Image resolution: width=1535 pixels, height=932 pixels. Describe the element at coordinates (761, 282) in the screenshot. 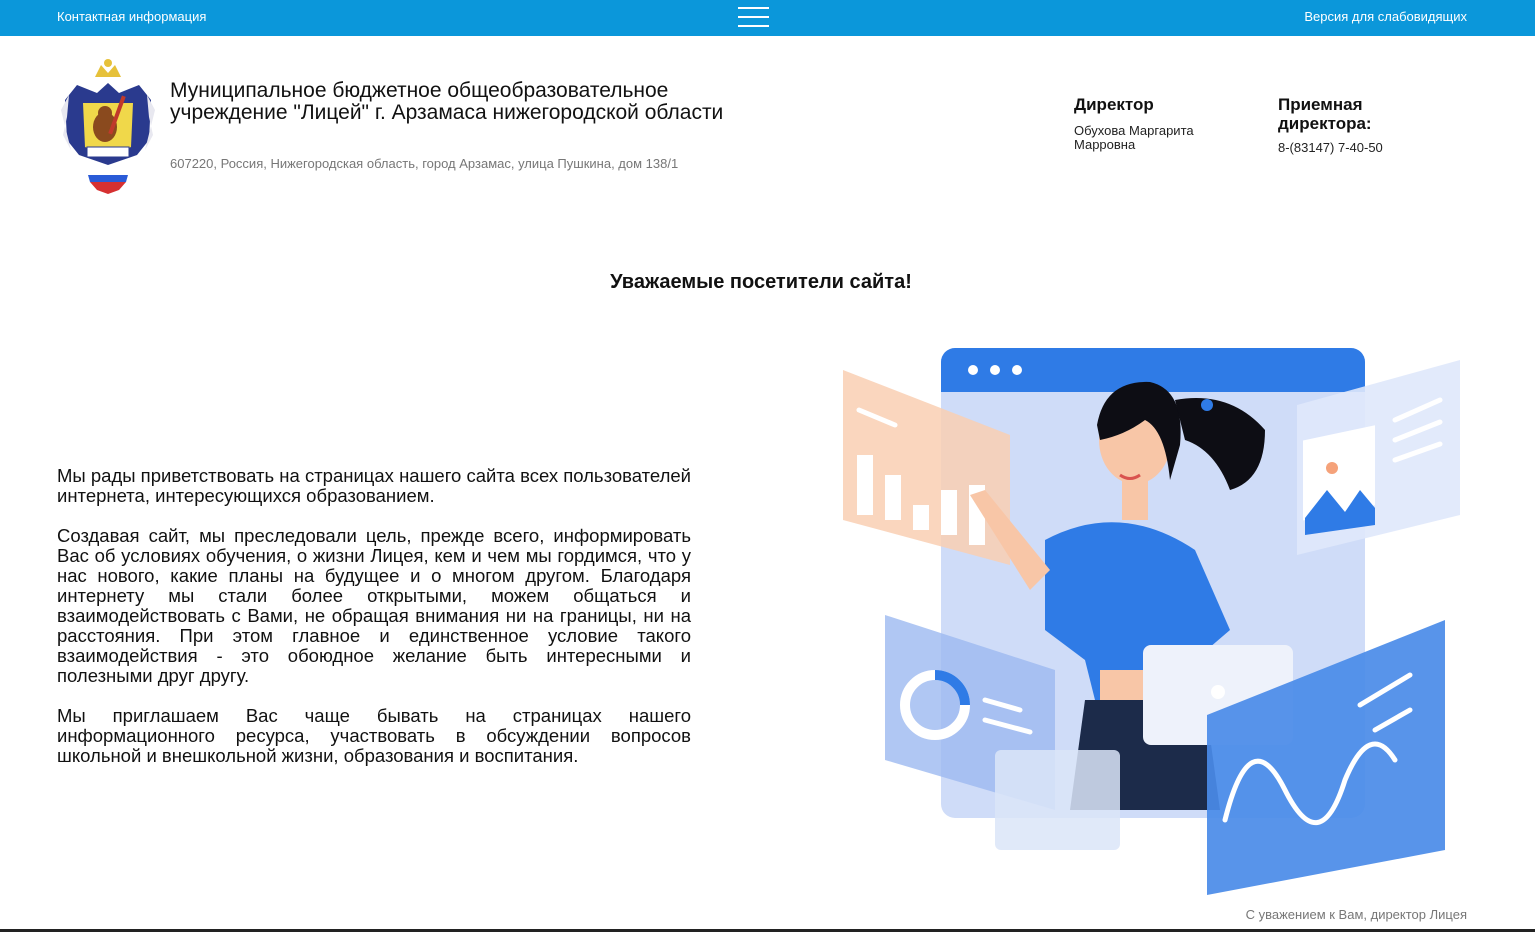

I see `greeting-heading: Уважаемые посетители сайта!` at that location.